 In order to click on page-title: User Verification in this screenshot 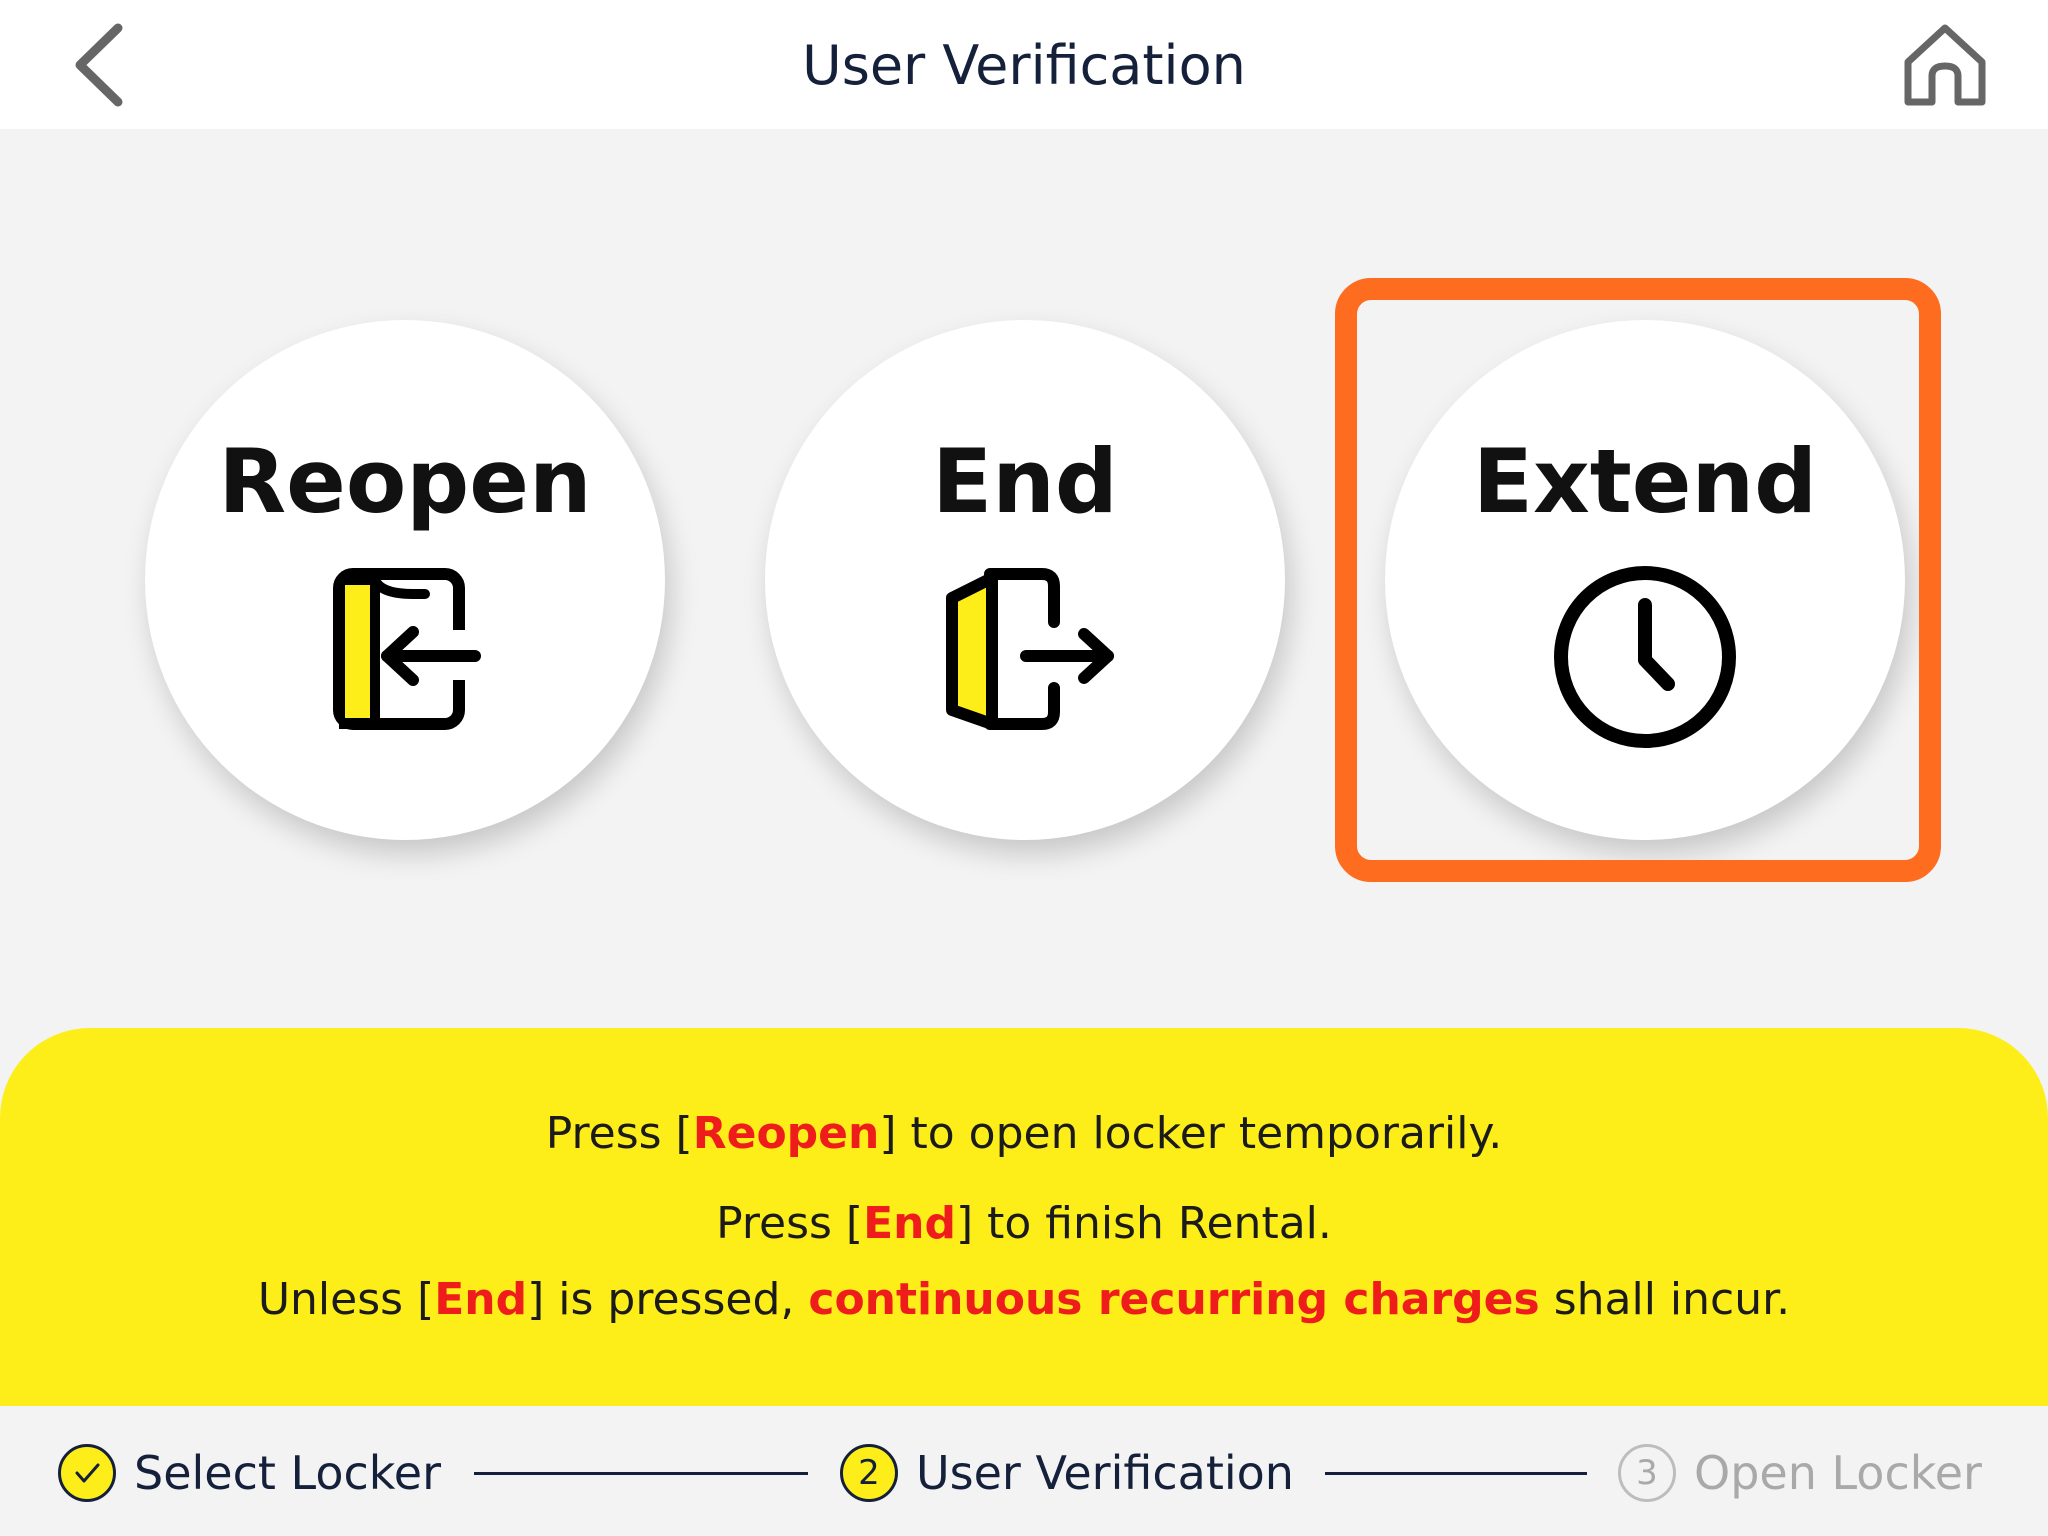, I will do `click(1024, 65)`.